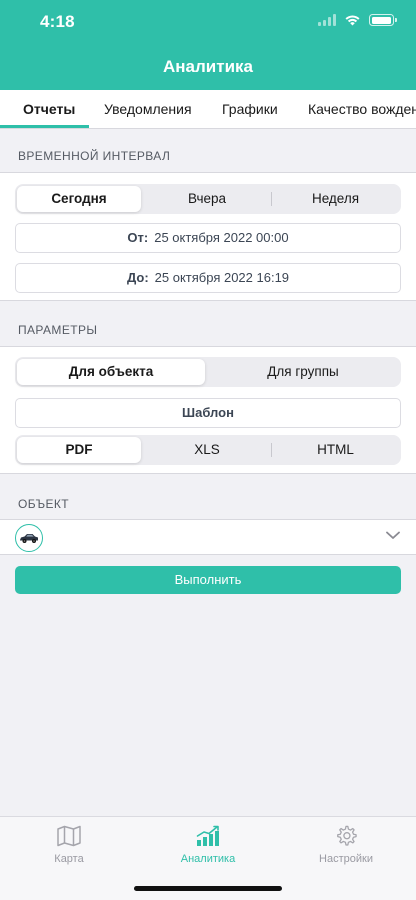 The image size is (416, 900). I want to click on home-indicator, so click(208, 888).